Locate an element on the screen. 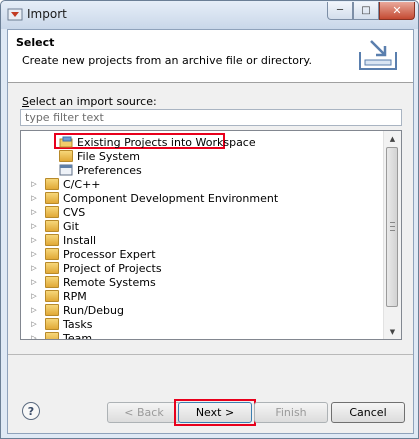  maximize-button: □ is located at coordinates (366, 11).